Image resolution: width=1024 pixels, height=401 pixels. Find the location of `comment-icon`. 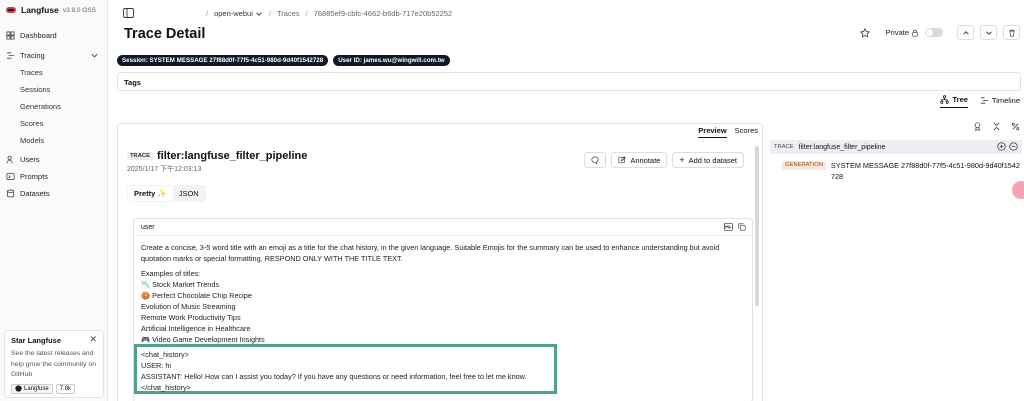

comment-icon is located at coordinates (595, 160).